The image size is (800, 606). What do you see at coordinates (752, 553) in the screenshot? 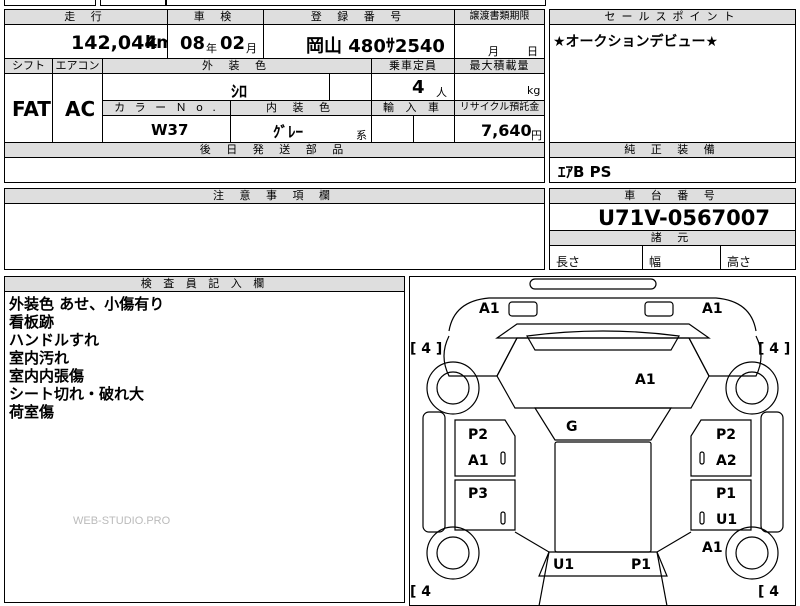
I see `rear-right-wheel-inner` at bounding box center [752, 553].